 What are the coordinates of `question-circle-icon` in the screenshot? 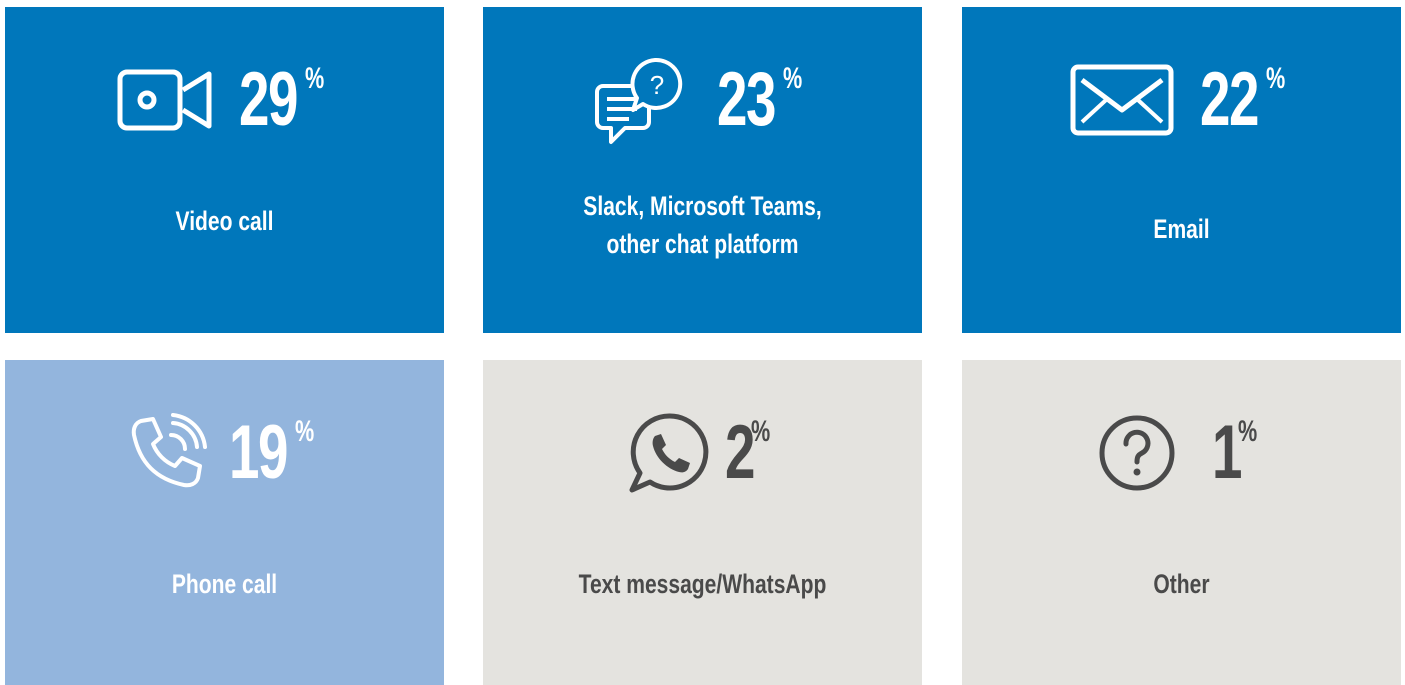 It's located at (1137, 453).